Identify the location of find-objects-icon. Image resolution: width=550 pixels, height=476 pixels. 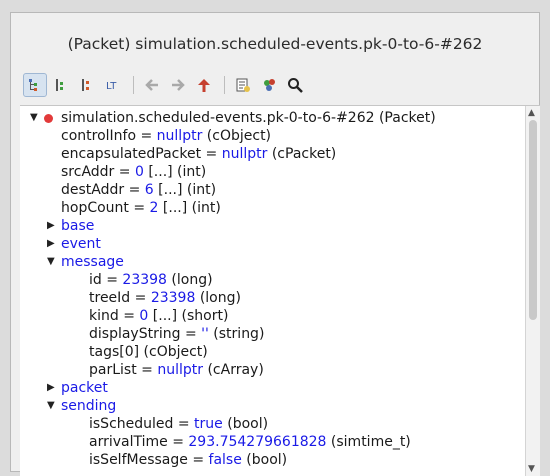
(269, 85).